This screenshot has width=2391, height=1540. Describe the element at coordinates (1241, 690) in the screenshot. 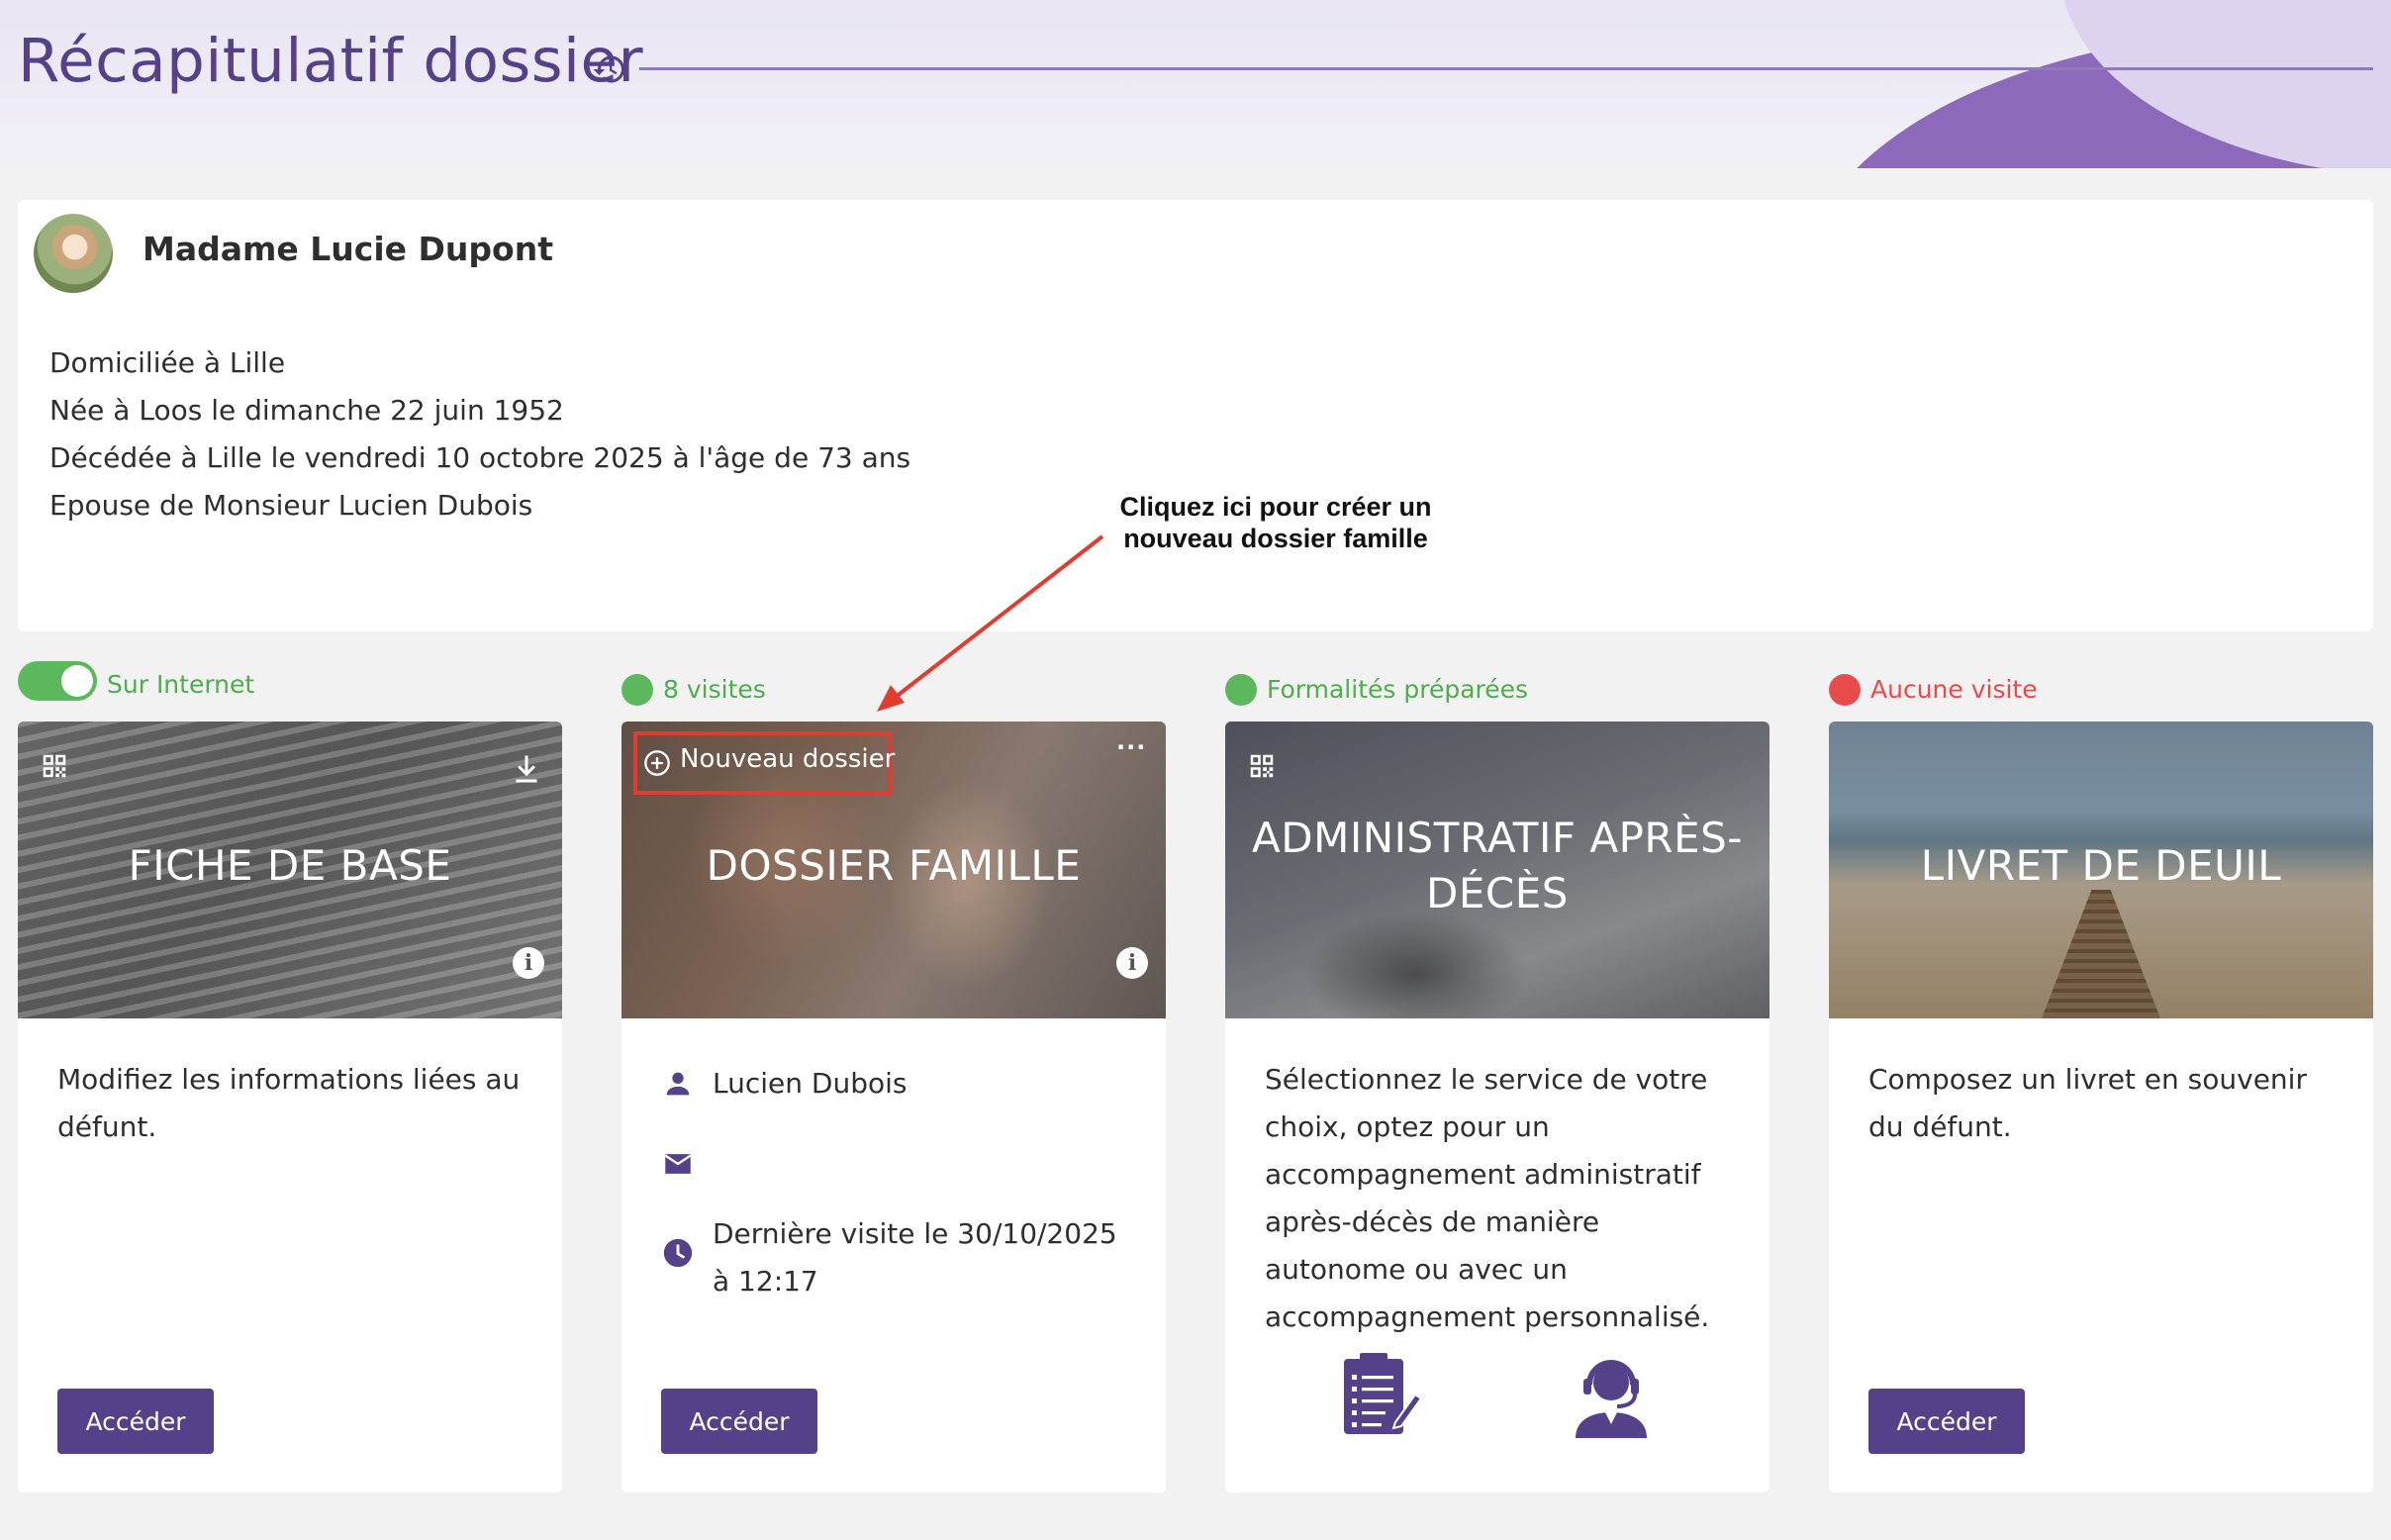

I see `status-dot-admin` at that location.